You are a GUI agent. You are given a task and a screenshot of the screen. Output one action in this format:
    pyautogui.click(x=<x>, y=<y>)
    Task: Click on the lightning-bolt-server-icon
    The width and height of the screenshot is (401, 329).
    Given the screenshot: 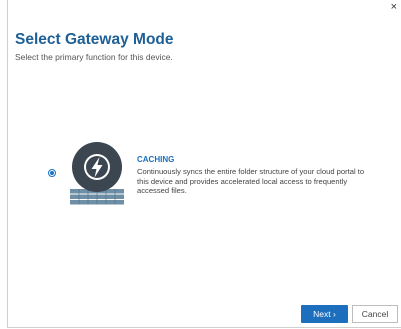 What is the action you would take?
    pyautogui.click(x=97, y=173)
    